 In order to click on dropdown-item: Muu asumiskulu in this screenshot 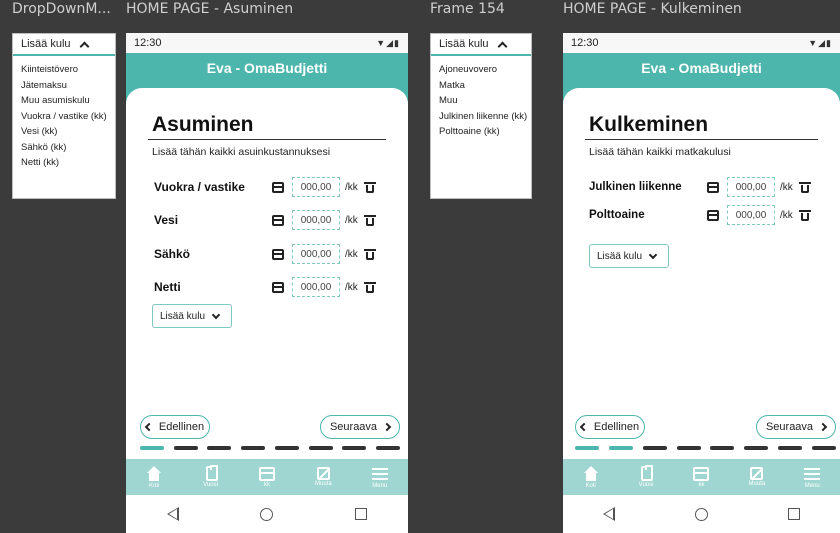, I will do `click(68, 101)`.